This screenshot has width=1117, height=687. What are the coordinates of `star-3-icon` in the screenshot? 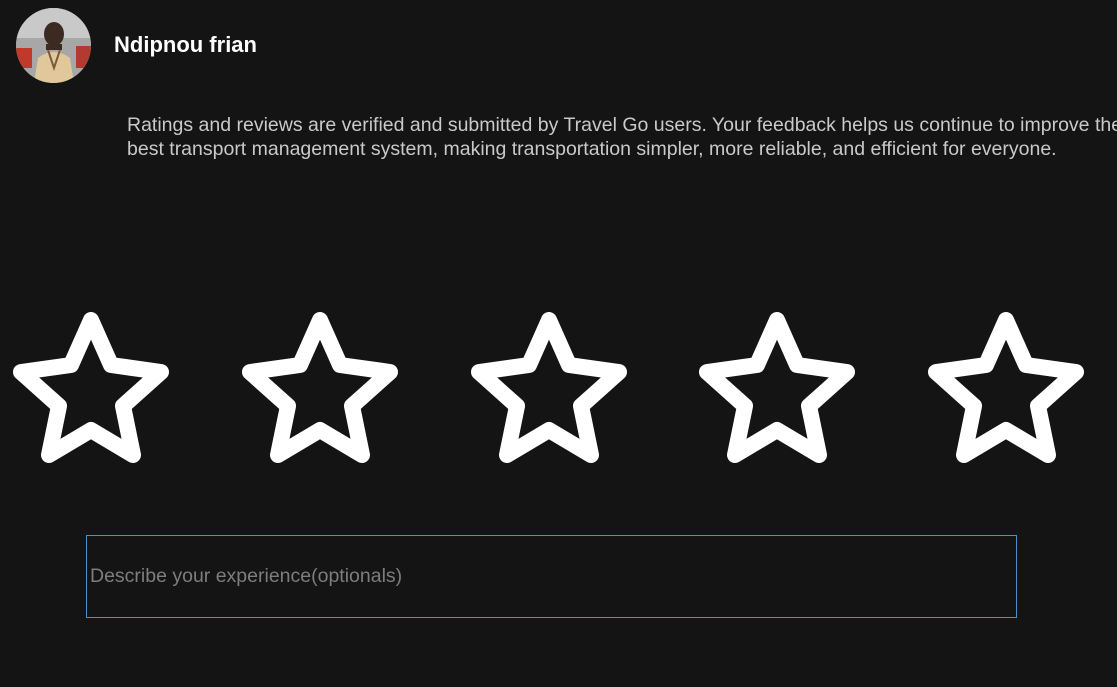 It's located at (549, 390).